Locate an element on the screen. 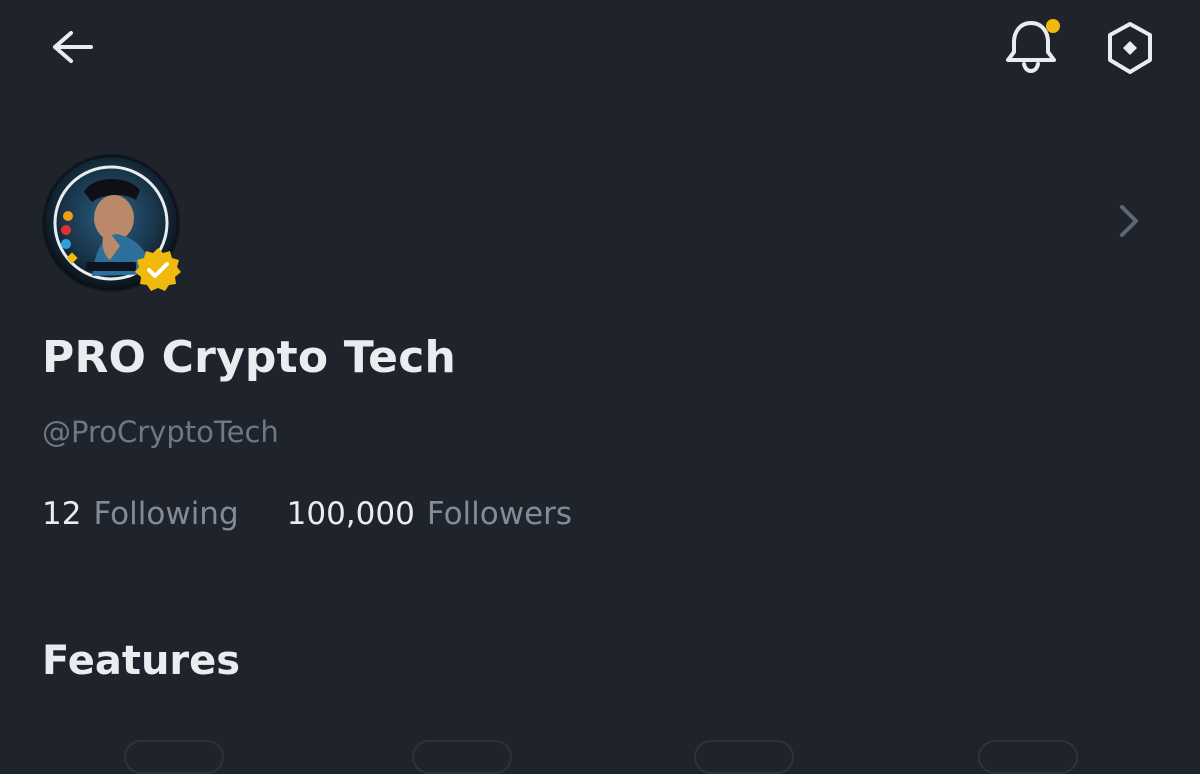 The image size is (1200, 774). followers-stat: 100,000 Followers is located at coordinates (429, 514).